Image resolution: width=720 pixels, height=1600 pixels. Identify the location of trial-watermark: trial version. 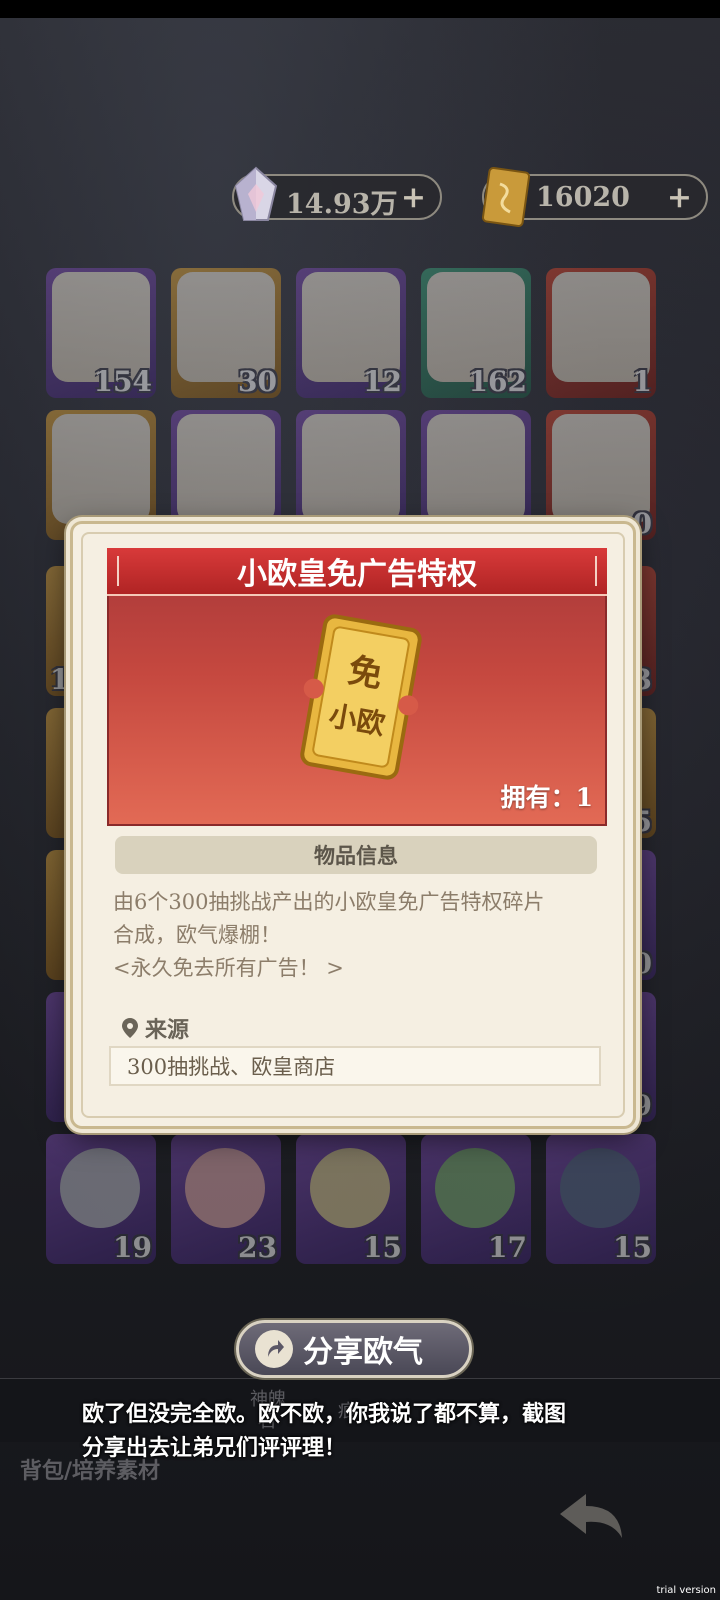
(686, 1590).